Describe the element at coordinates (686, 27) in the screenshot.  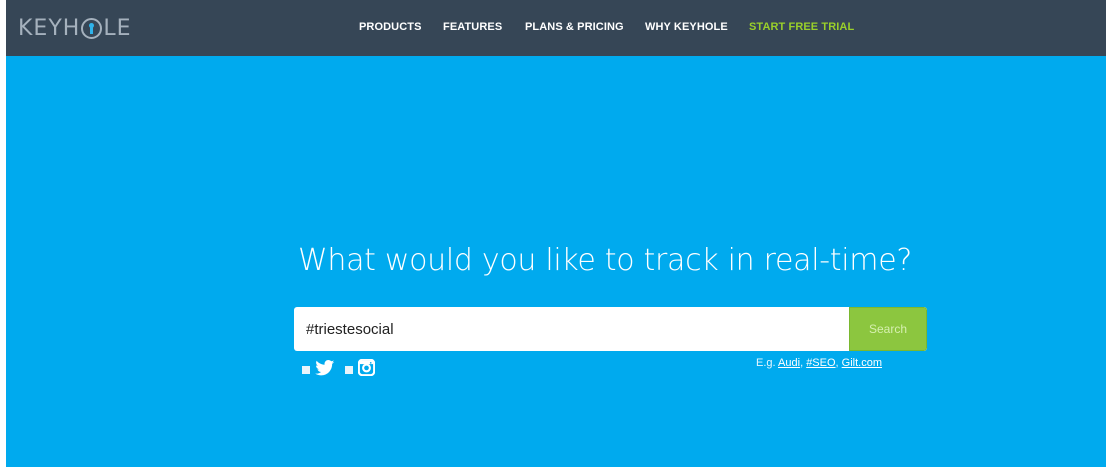
I see `nav-why-keyhole: WHY KEYHOLE` at that location.